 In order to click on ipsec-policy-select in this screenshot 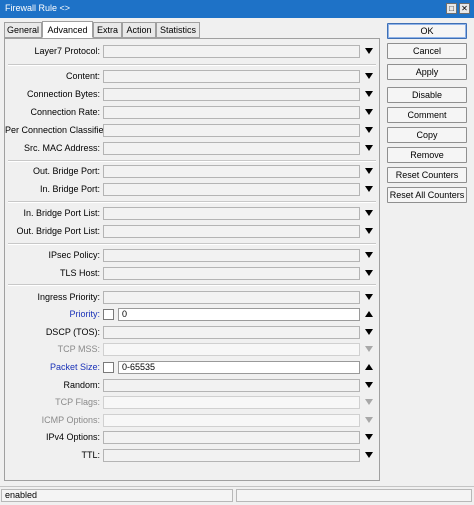, I will do `click(231, 255)`.